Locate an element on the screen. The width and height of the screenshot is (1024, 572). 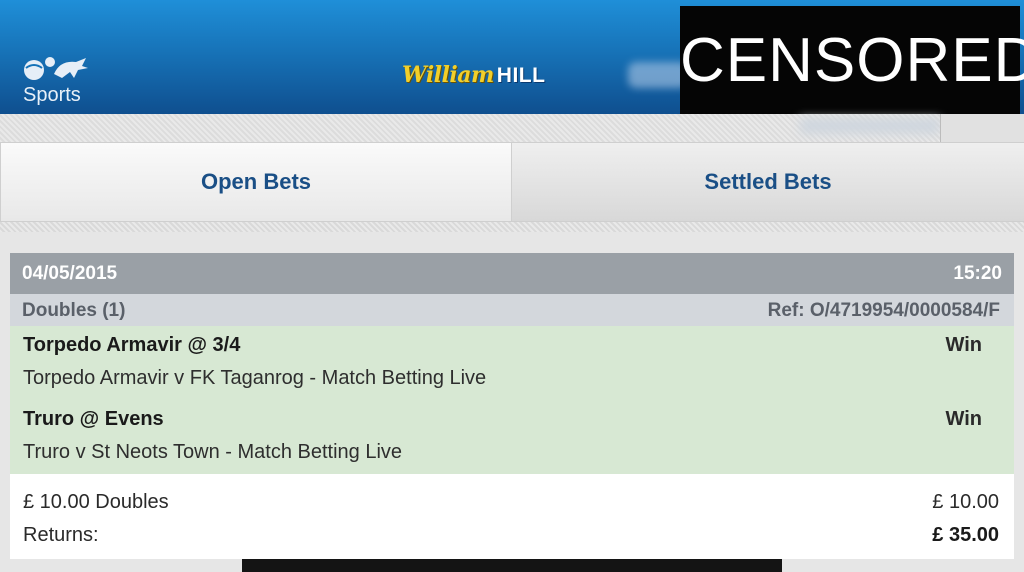
returns-label: Returns: is located at coordinates (61, 535).